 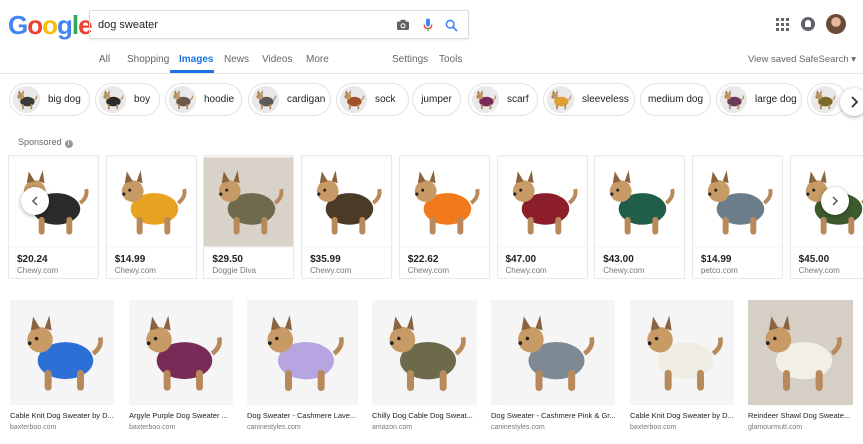 I want to click on product-card: $14.99 petco.com, so click(x=737, y=217).